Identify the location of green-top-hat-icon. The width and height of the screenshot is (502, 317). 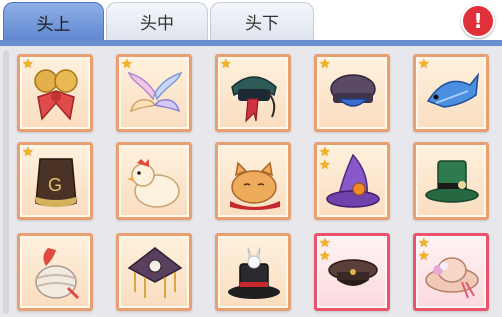
(452, 181).